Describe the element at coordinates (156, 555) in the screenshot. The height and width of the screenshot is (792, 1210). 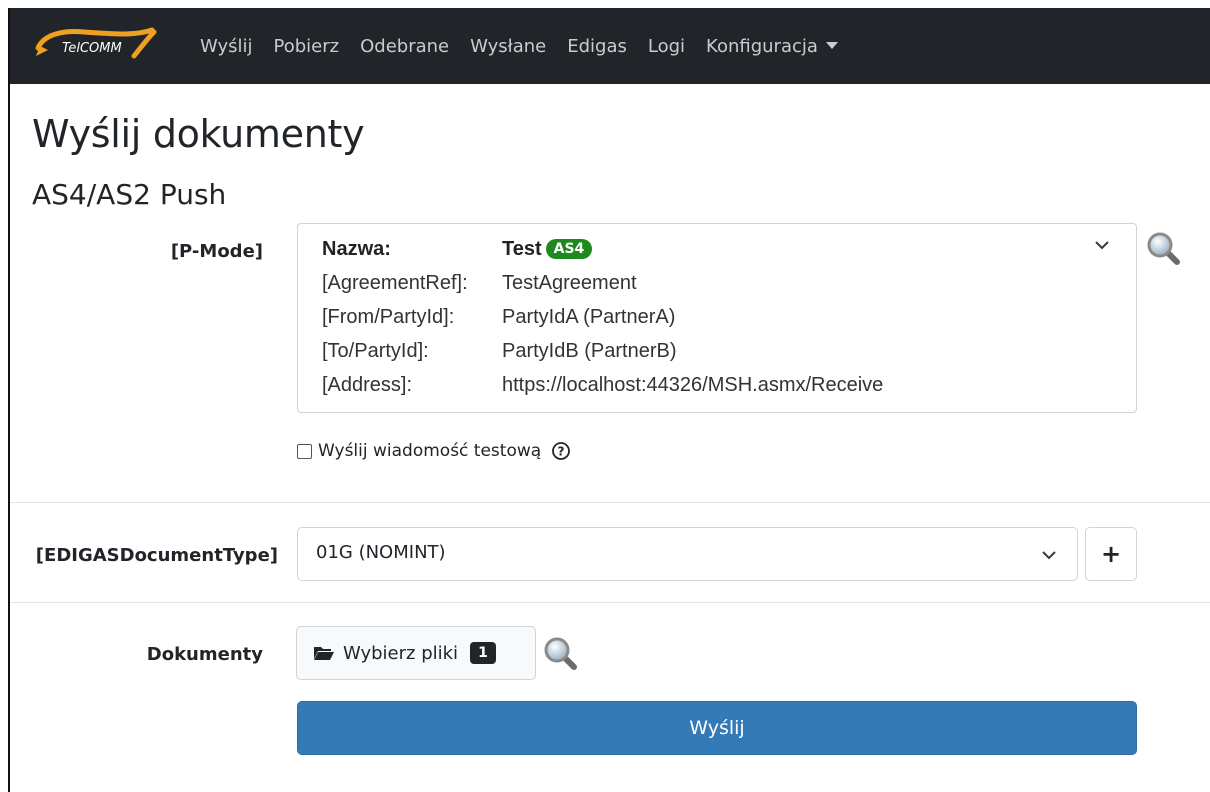
I see `document-type-label: [EDIGASDocumentType]` at that location.